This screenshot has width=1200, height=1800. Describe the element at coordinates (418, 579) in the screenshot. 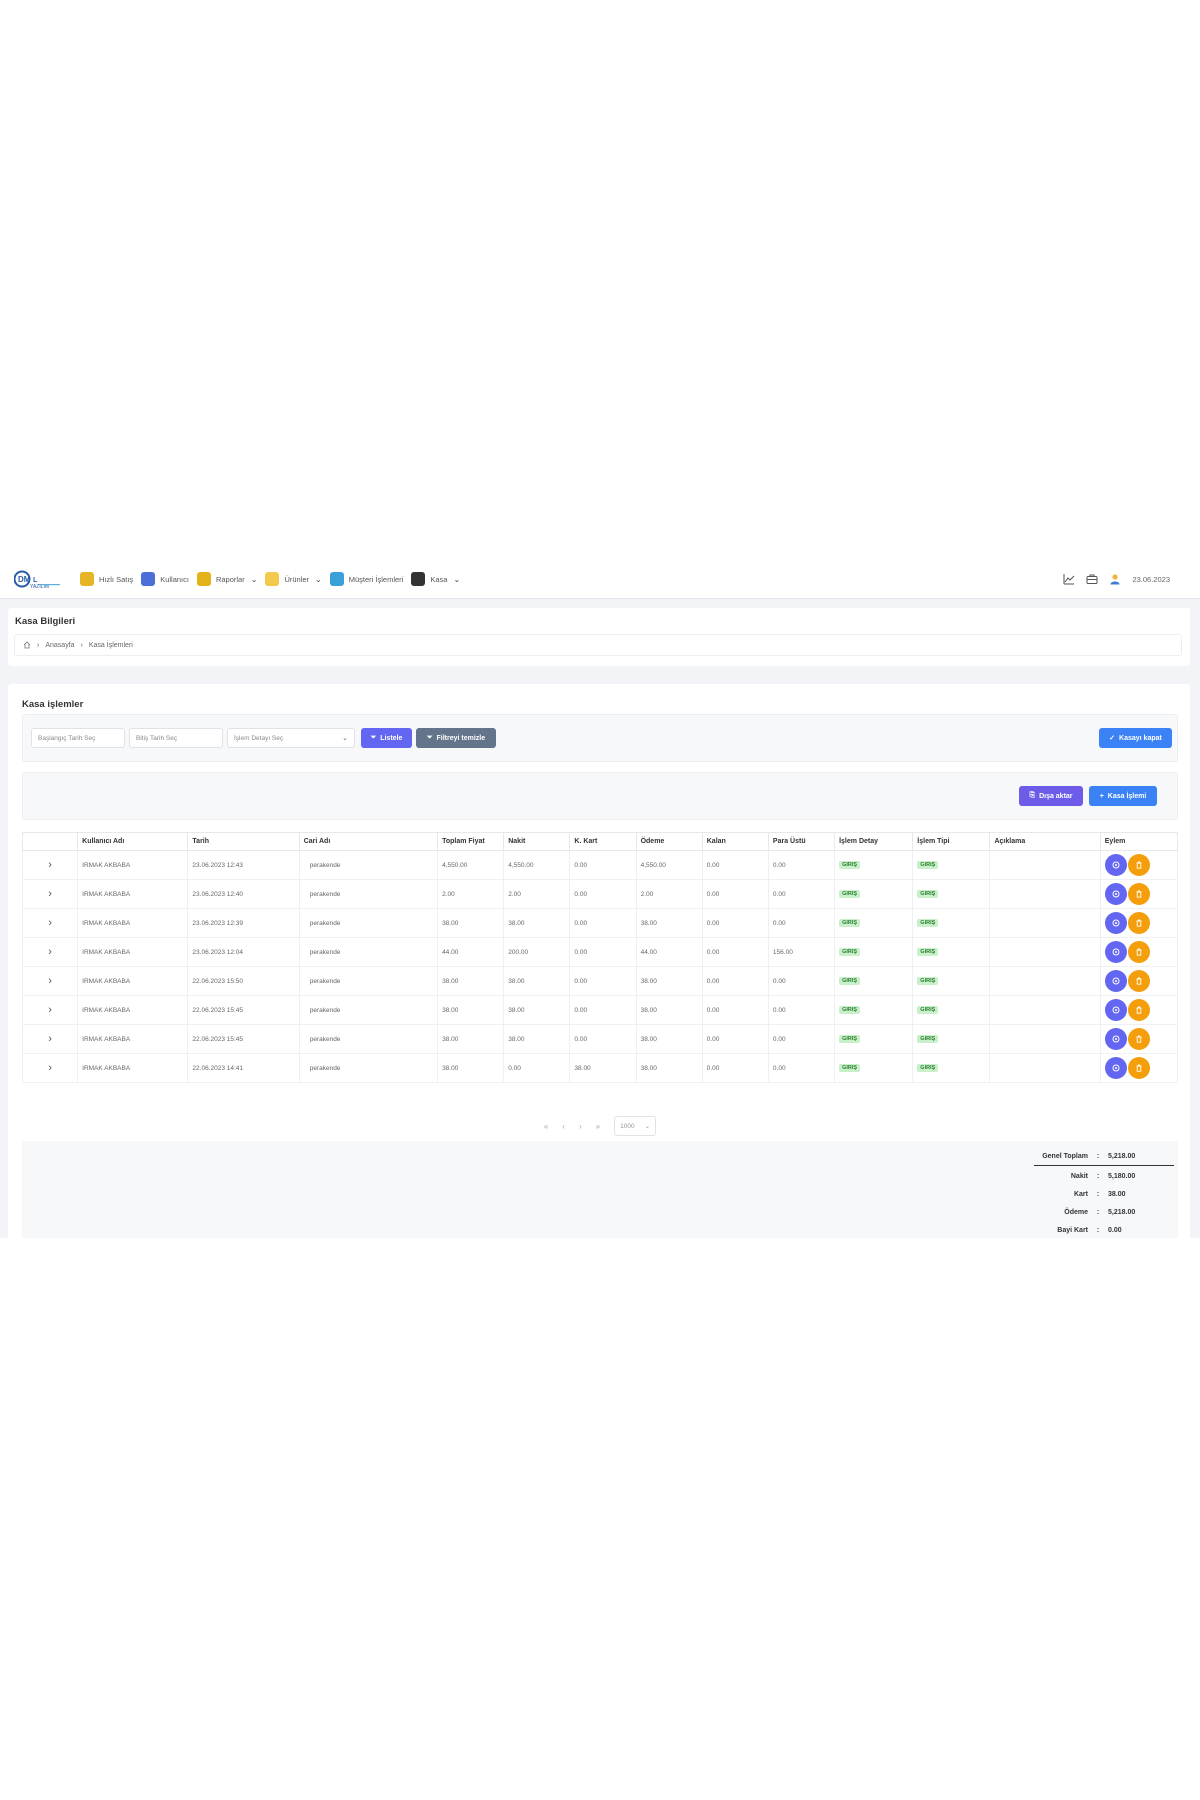

I see `cash-register-icon` at that location.